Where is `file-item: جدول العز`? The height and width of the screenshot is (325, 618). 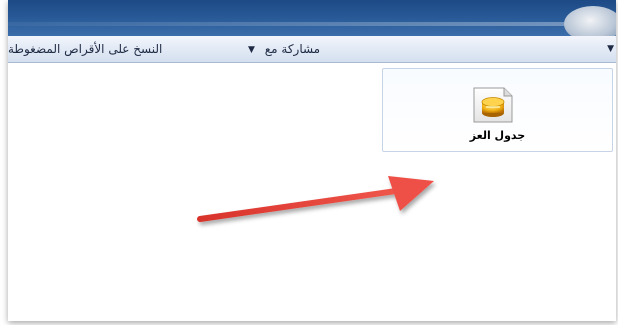 file-item: جدول العز is located at coordinates (497, 110).